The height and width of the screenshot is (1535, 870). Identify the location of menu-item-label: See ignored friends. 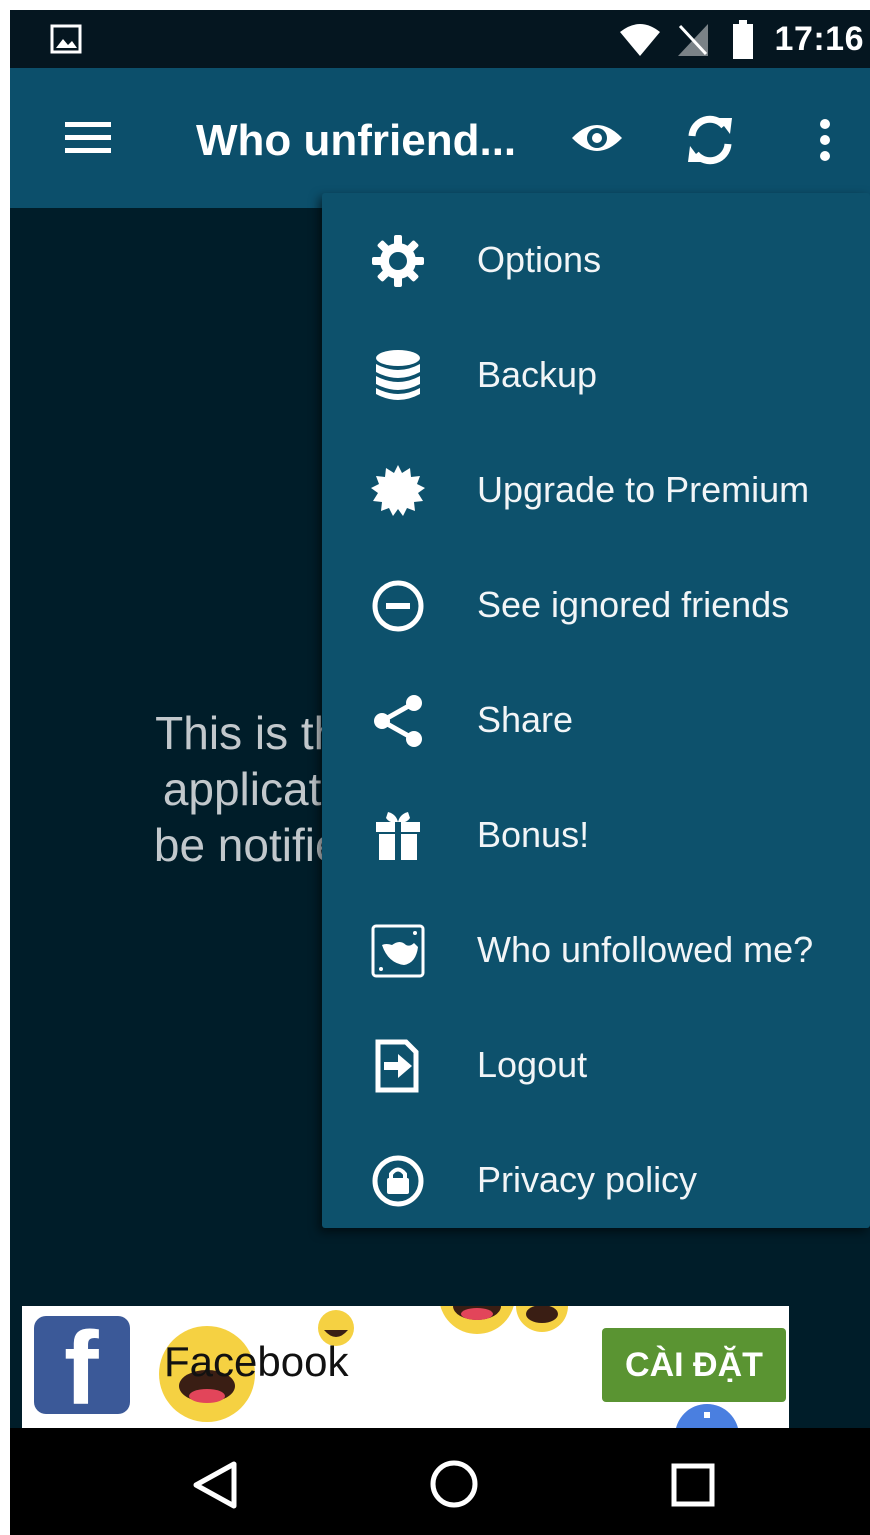
(633, 604).